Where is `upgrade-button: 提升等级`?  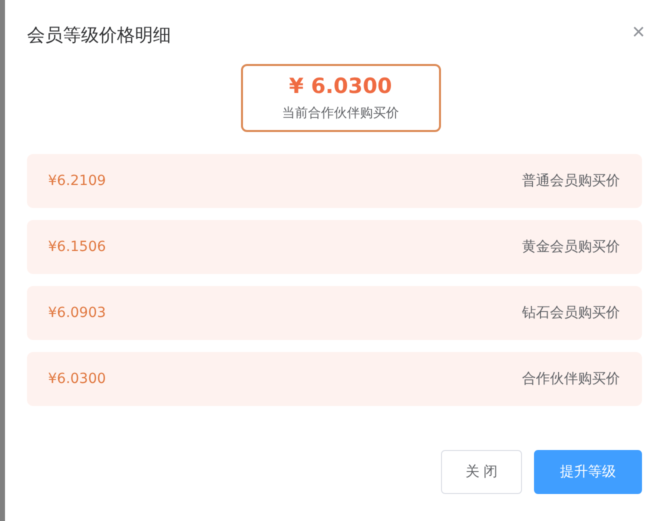
upgrade-button: 提升等级 is located at coordinates (588, 472).